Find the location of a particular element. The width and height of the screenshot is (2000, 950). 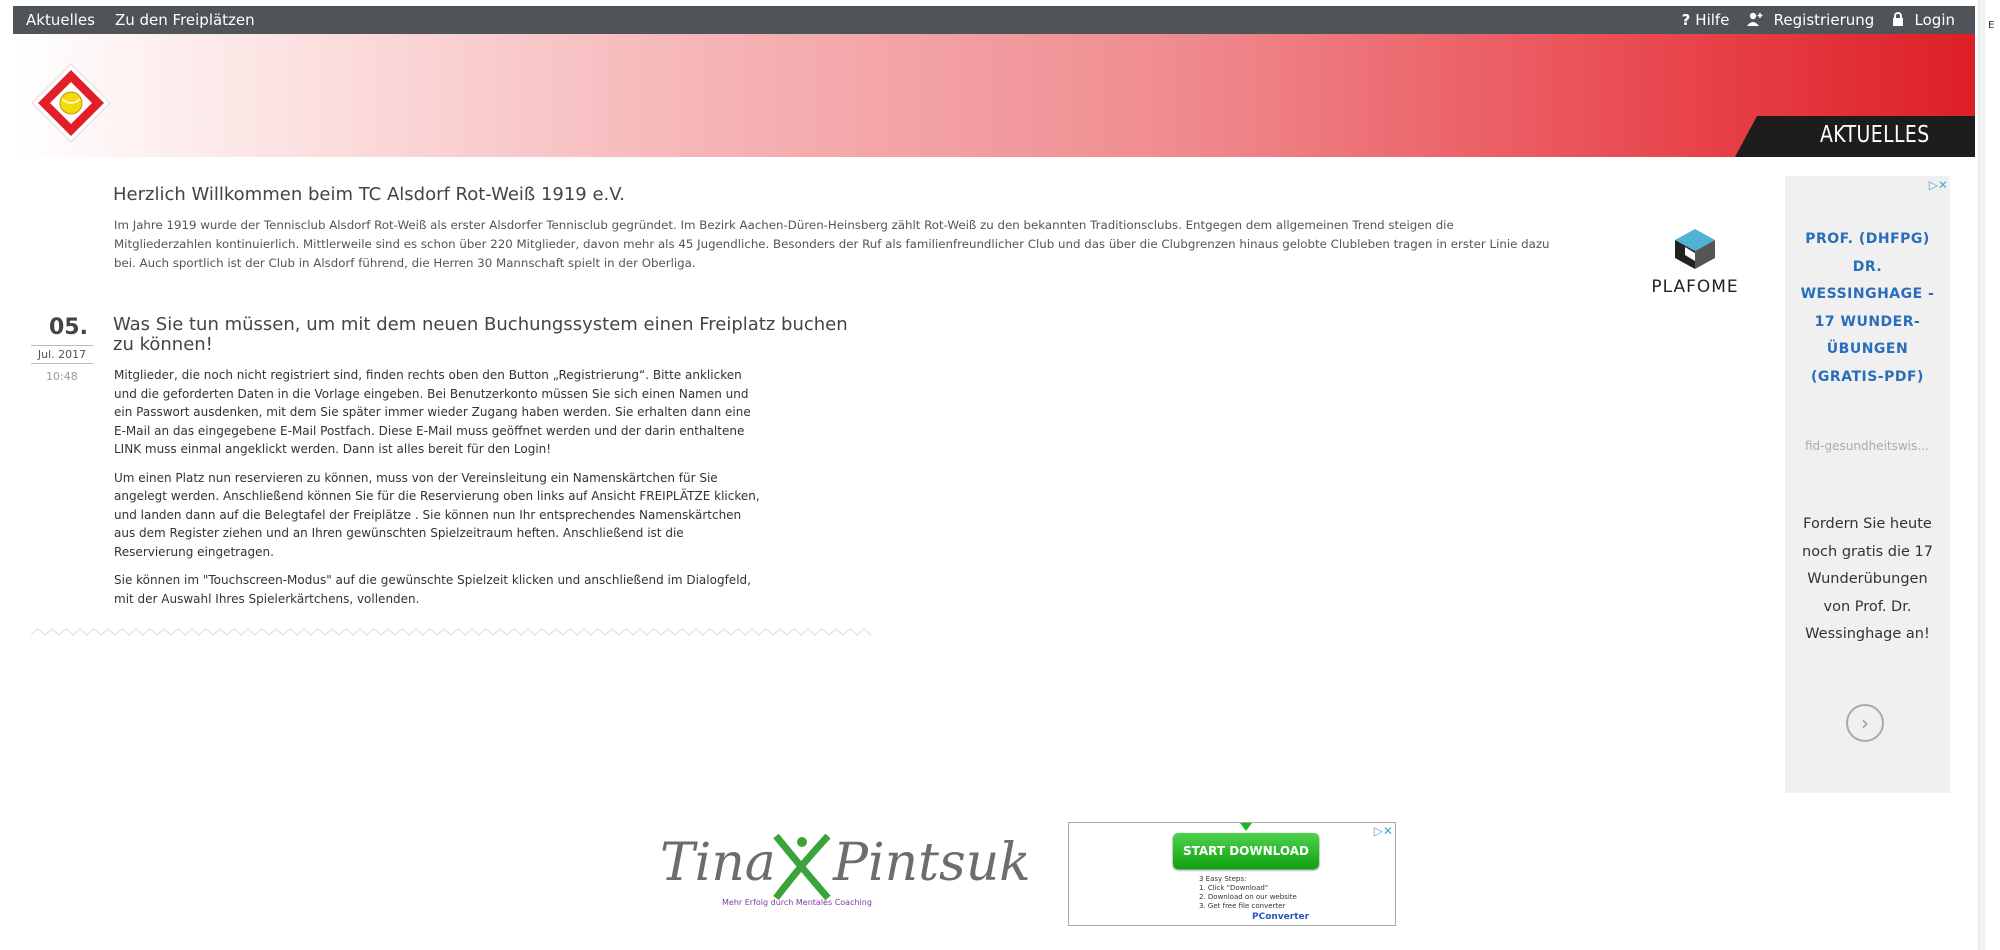

register-link: Registrierung is located at coordinates (1810, 20).